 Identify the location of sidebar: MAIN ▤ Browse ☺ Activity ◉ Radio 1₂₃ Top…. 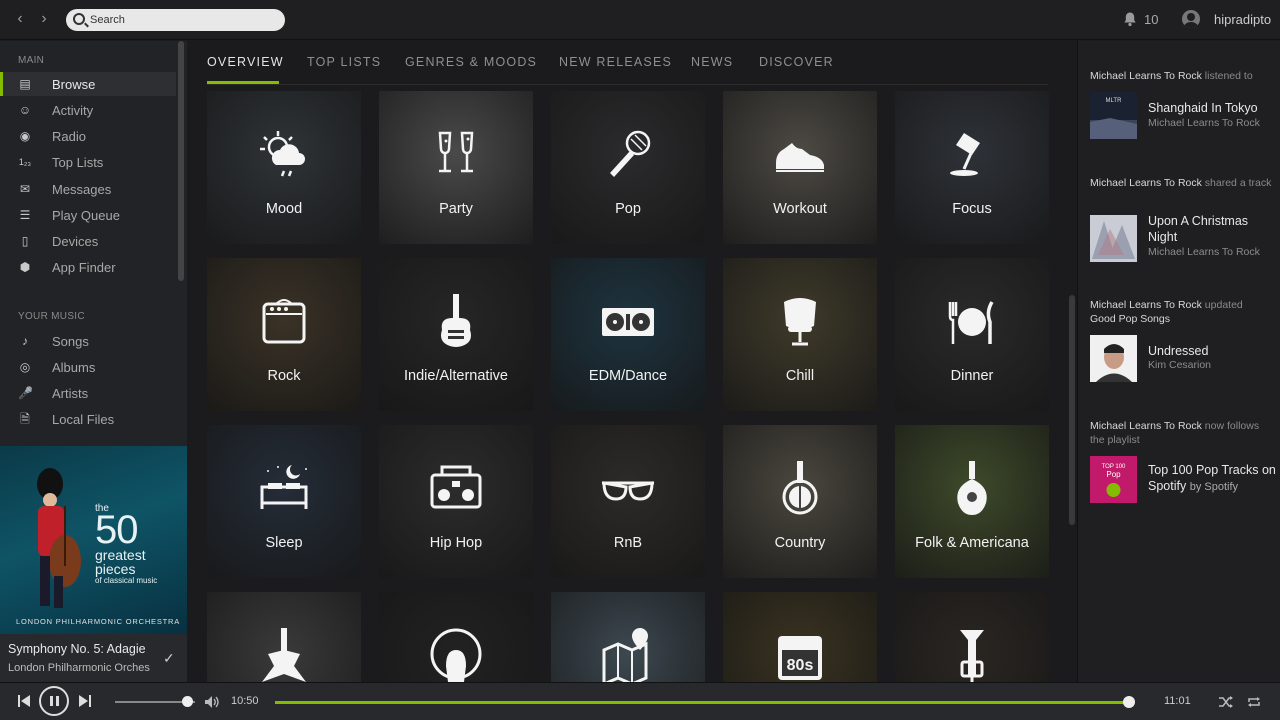
(93, 243).